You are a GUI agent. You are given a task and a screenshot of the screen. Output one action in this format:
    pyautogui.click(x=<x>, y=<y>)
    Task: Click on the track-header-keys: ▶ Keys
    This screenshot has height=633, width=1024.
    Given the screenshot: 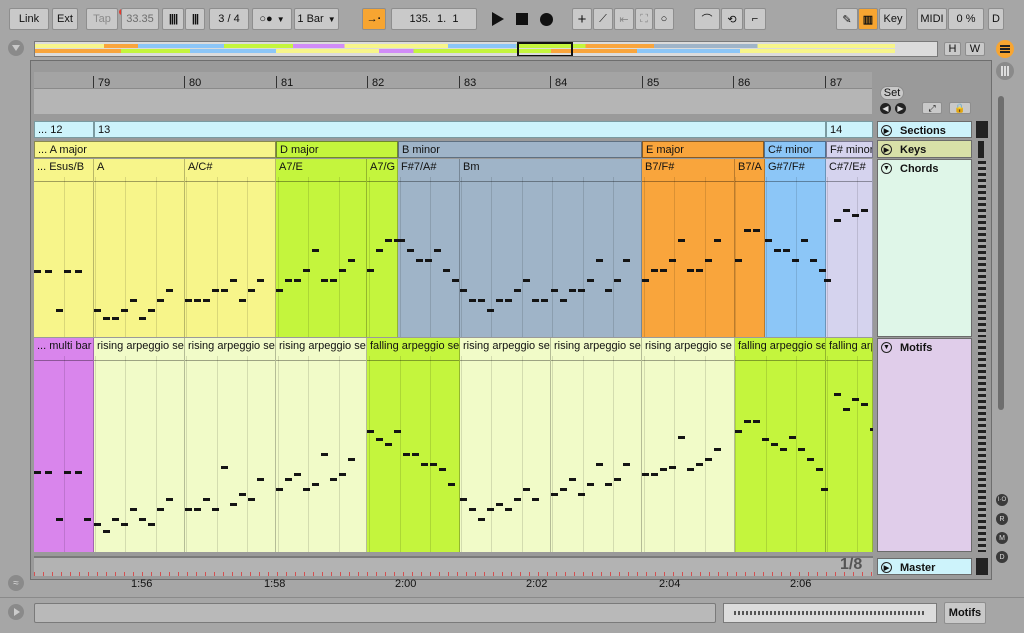 What is the action you would take?
    pyautogui.click(x=924, y=149)
    